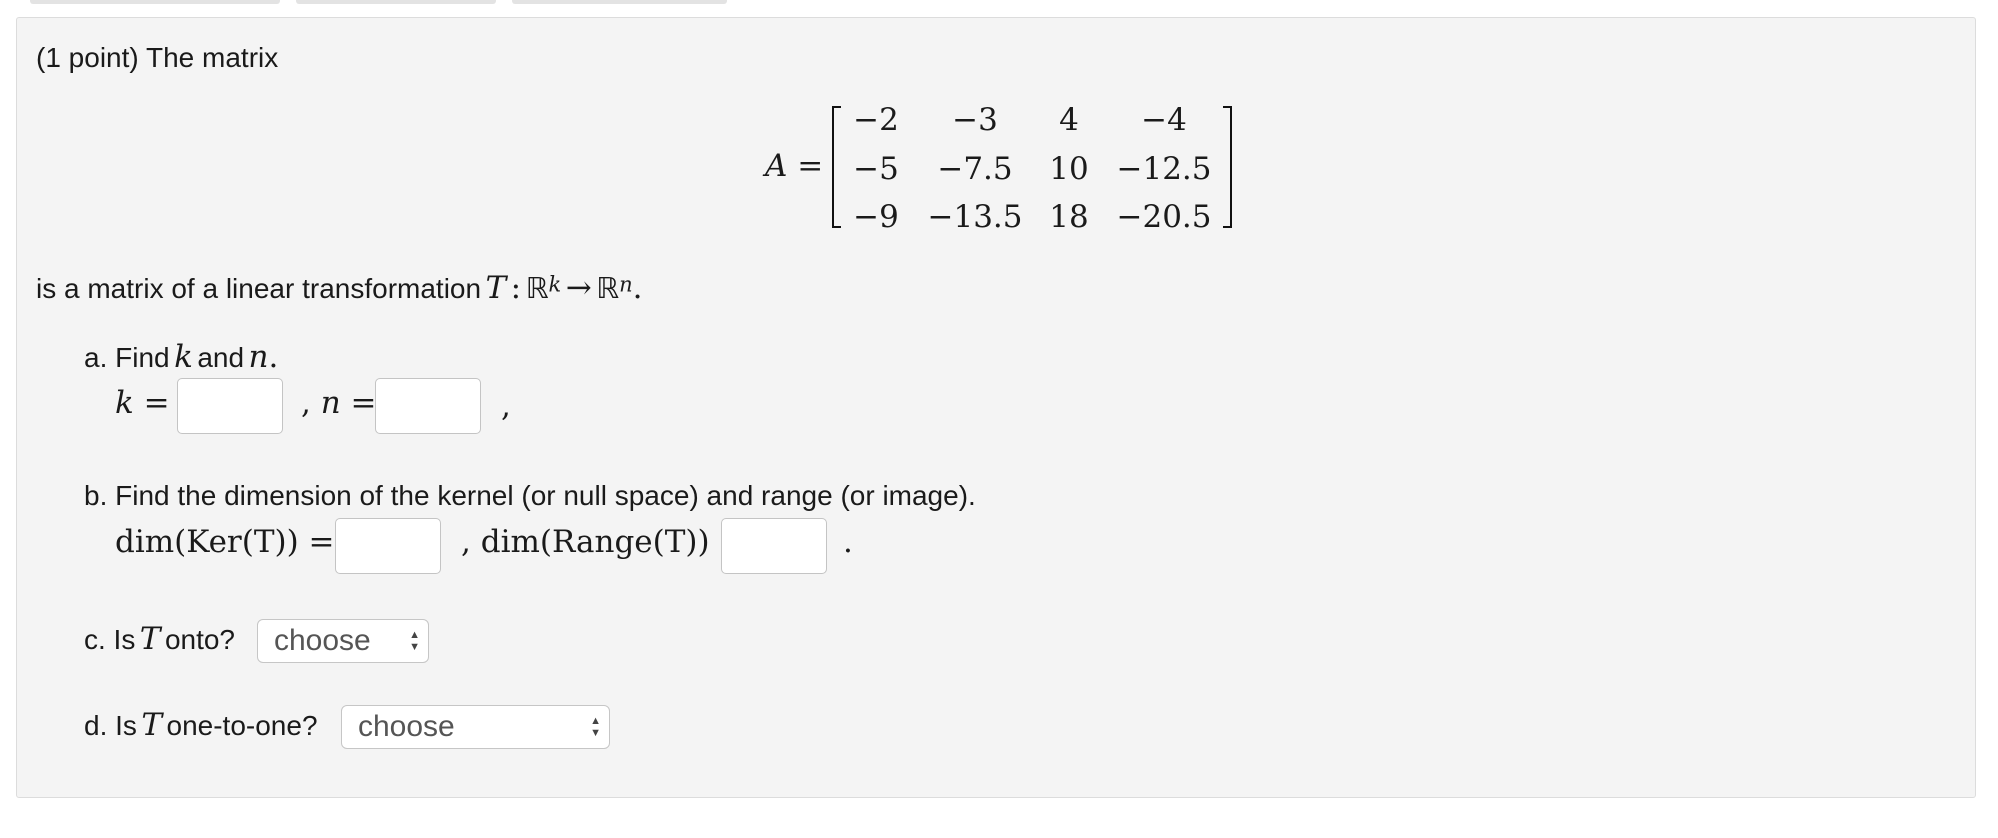  What do you see at coordinates (774, 546) in the screenshot?
I see `range-dimension-input` at bounding box center [774, 546].